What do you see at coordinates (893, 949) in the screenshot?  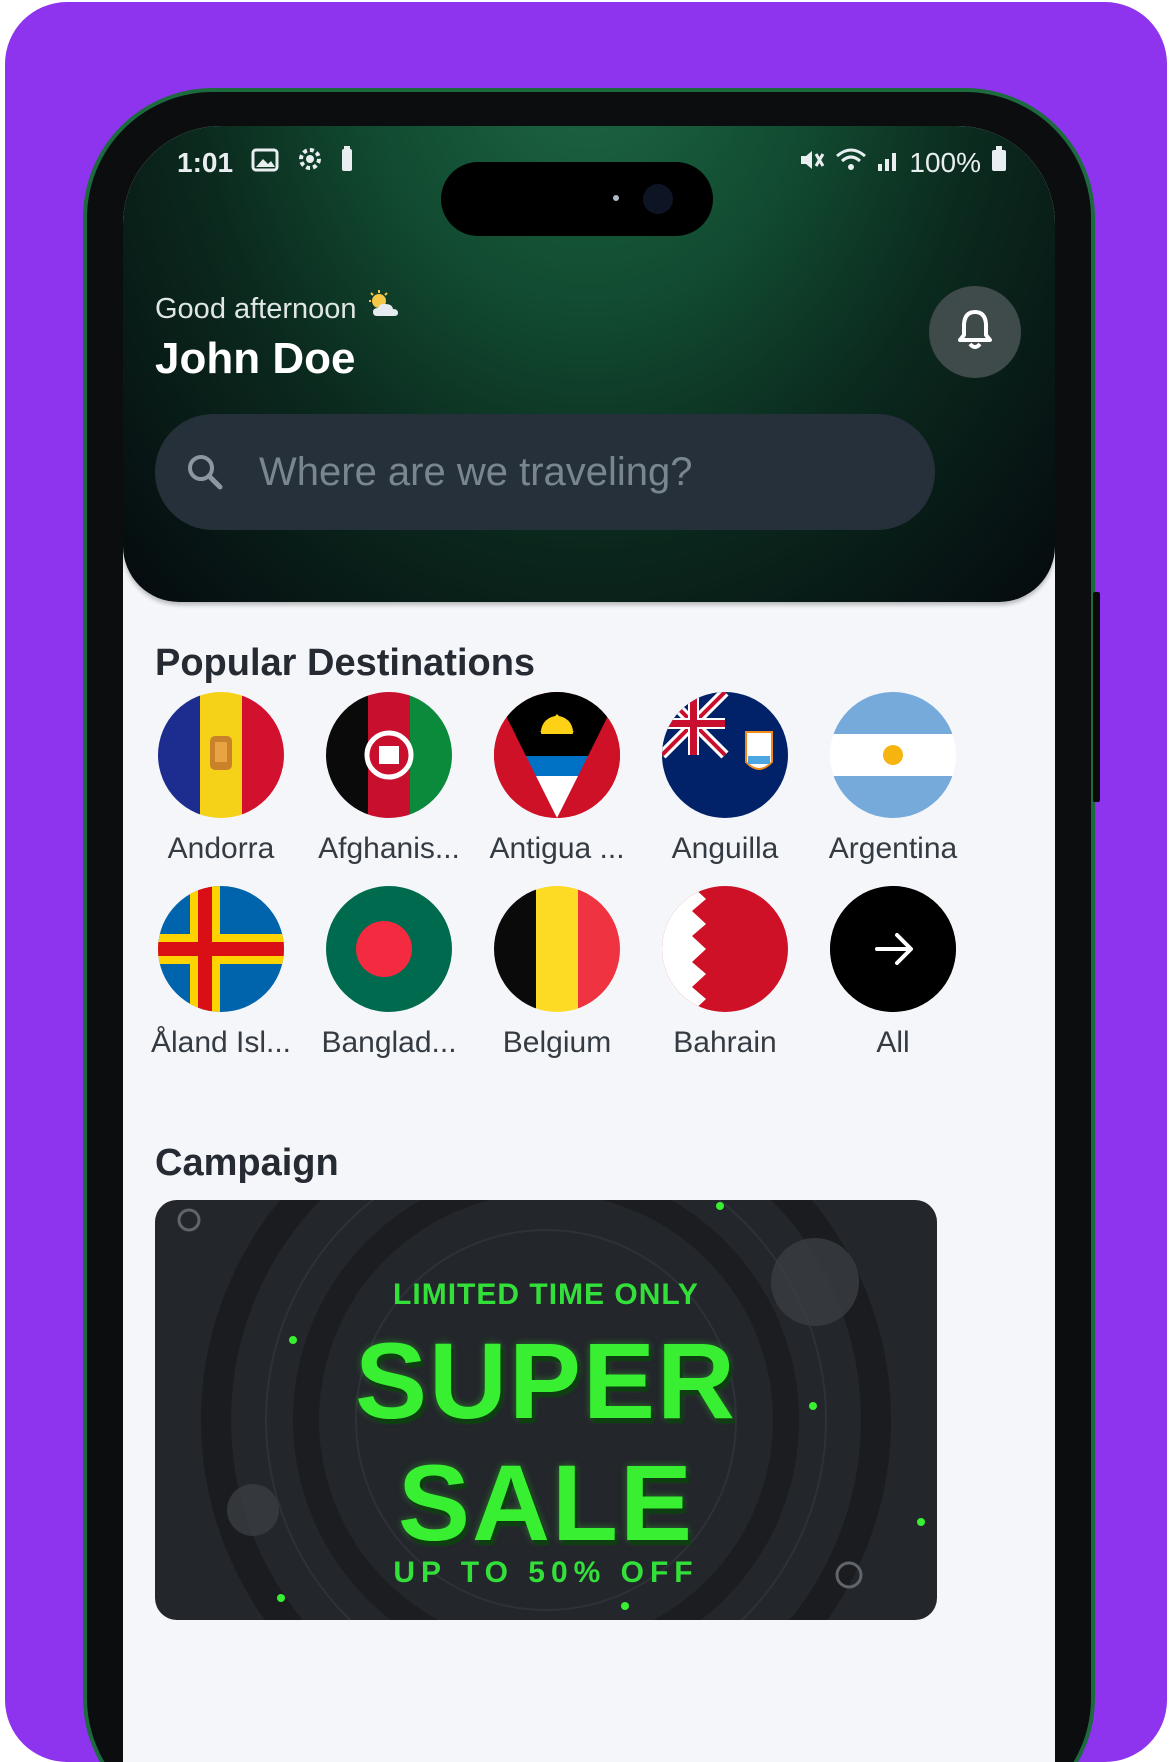 I see `arrow-right-icon` at bounding box center [893, 949].